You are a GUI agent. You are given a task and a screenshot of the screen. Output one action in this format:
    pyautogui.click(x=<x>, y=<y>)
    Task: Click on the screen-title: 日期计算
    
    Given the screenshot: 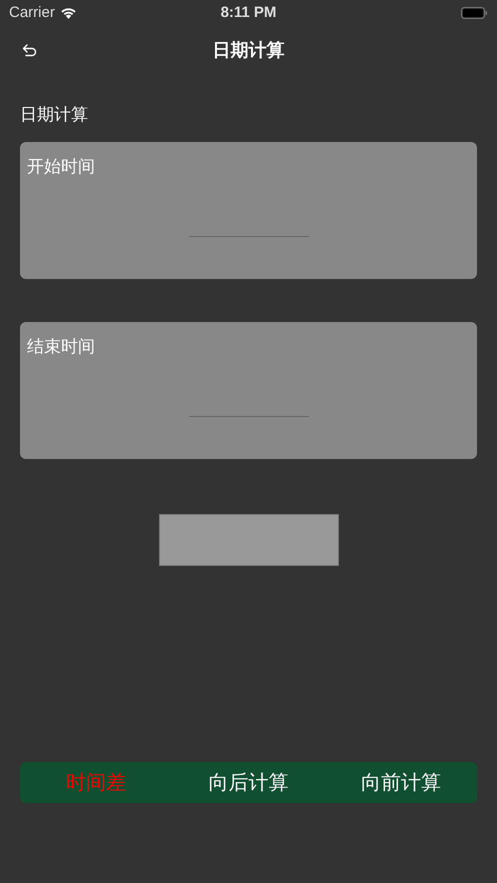 What is the action you would take?
    pyautogui.click(x=248, y=50)
    